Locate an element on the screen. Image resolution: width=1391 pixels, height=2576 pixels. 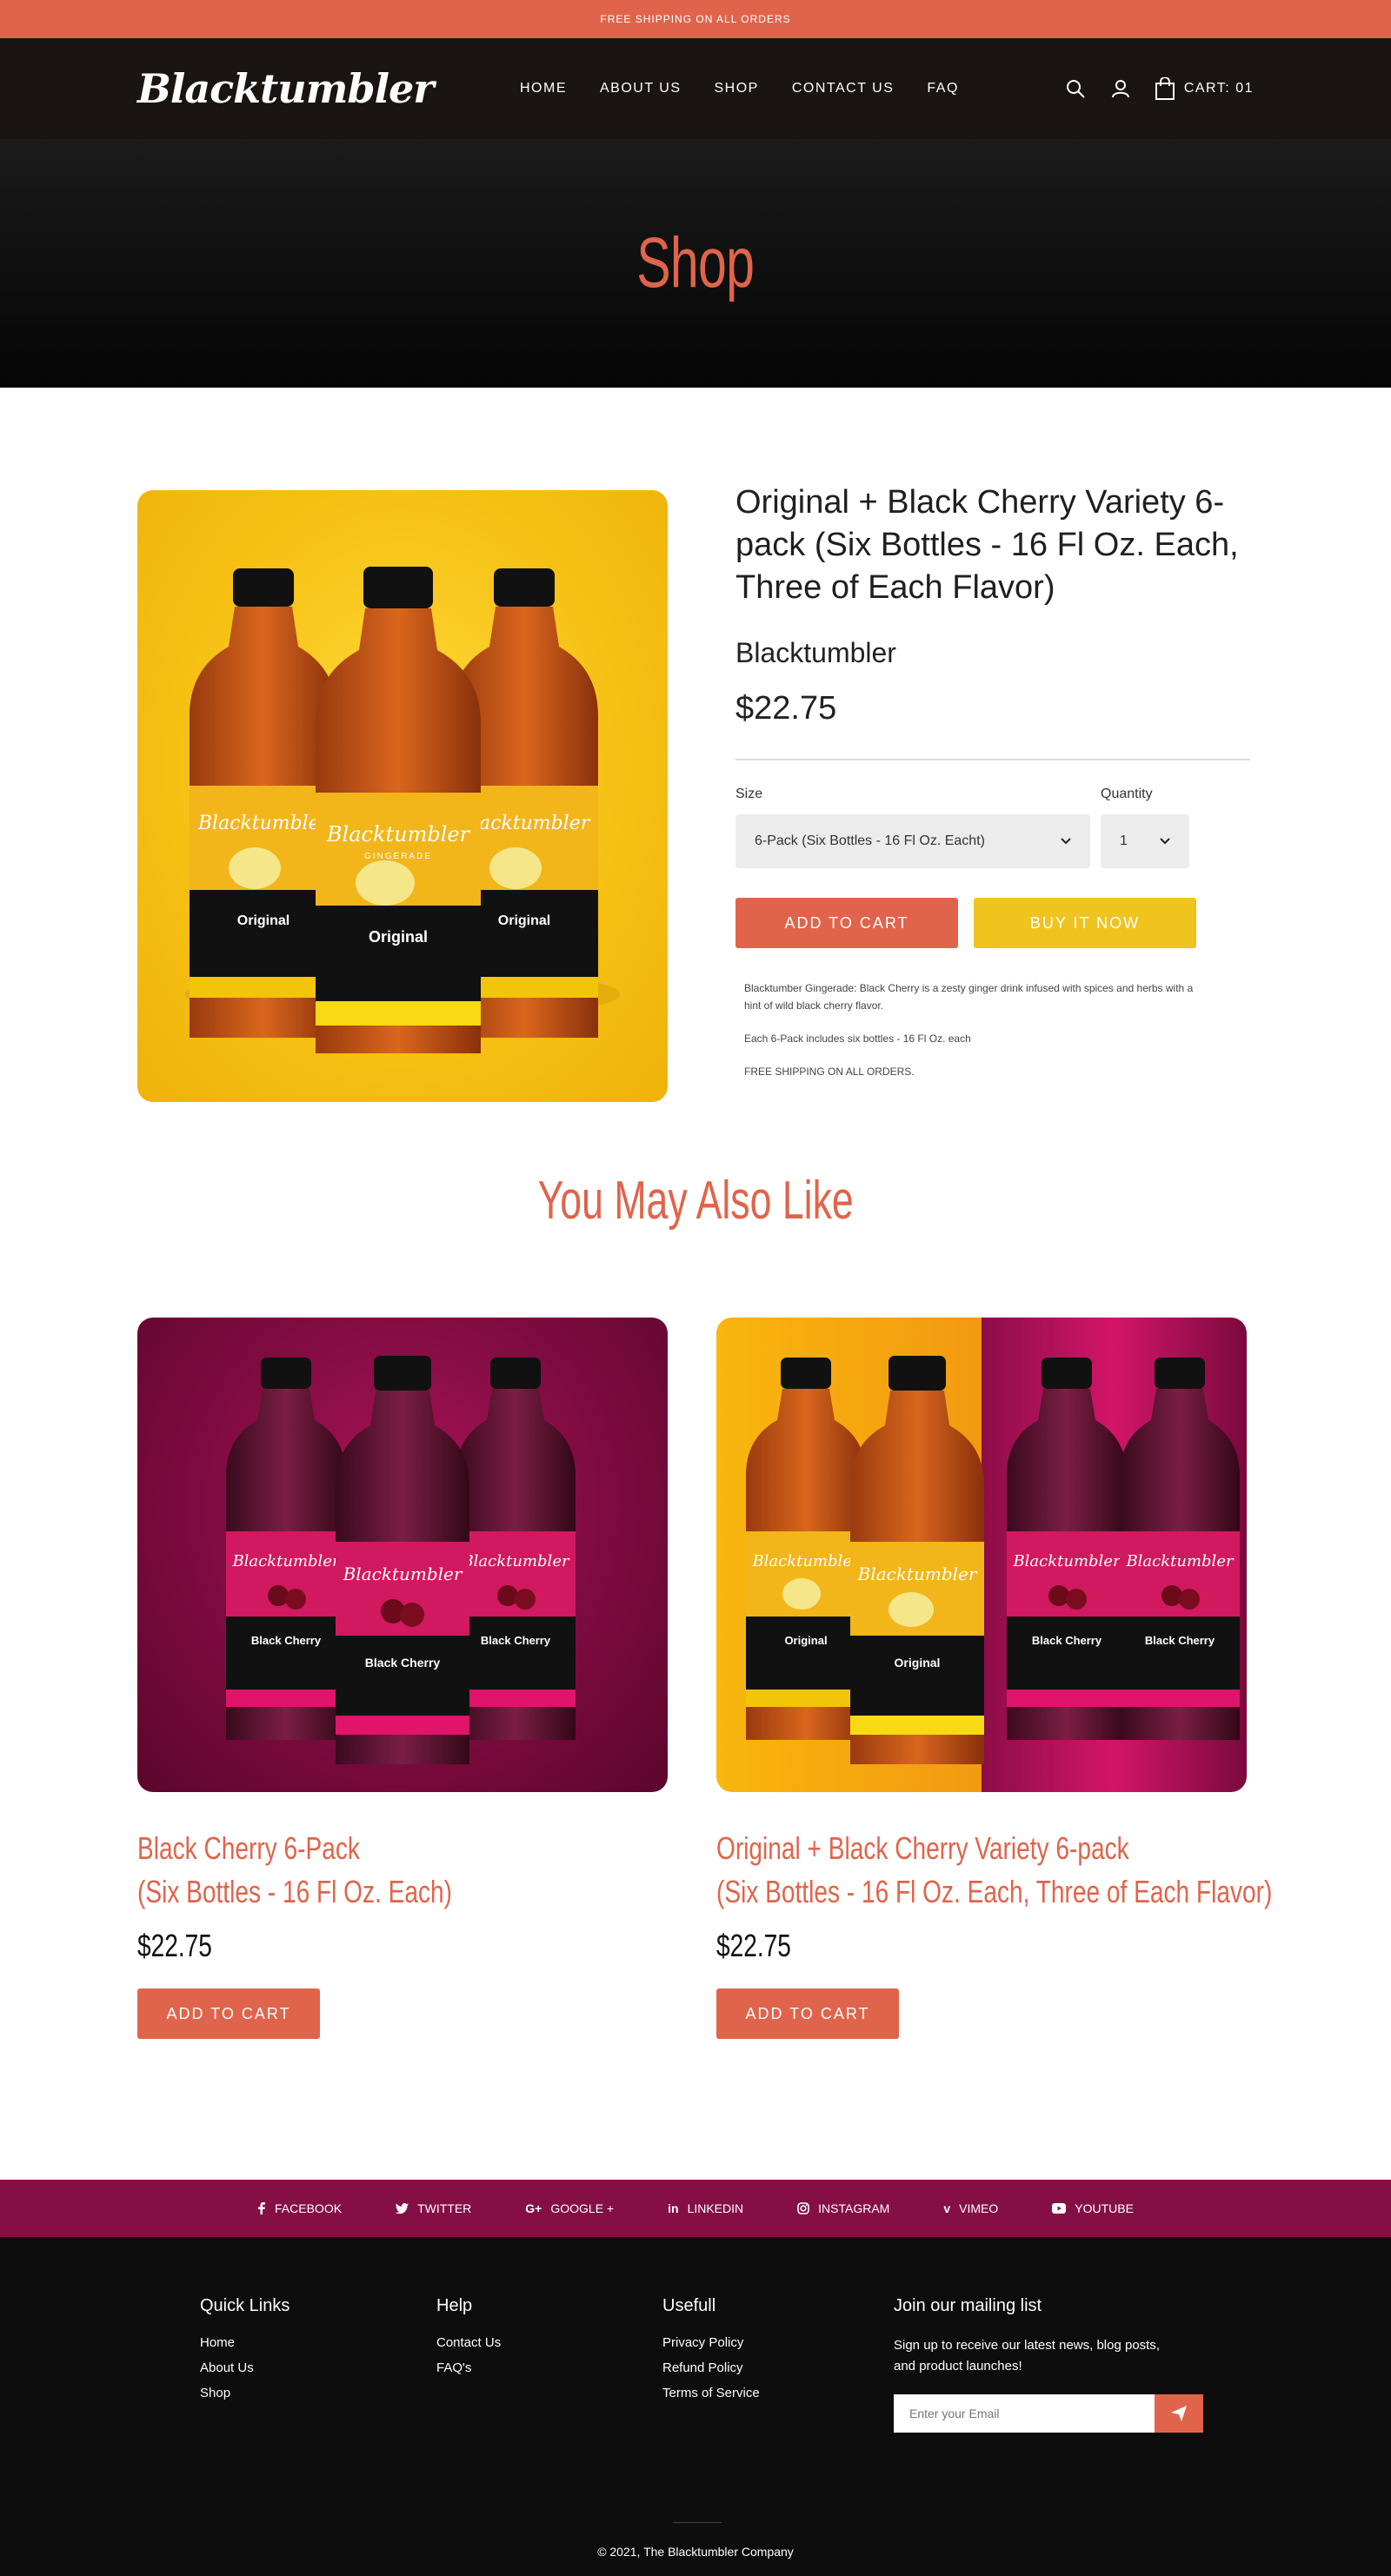
nav-faq: FAQ is located at coordinates (943, 88).